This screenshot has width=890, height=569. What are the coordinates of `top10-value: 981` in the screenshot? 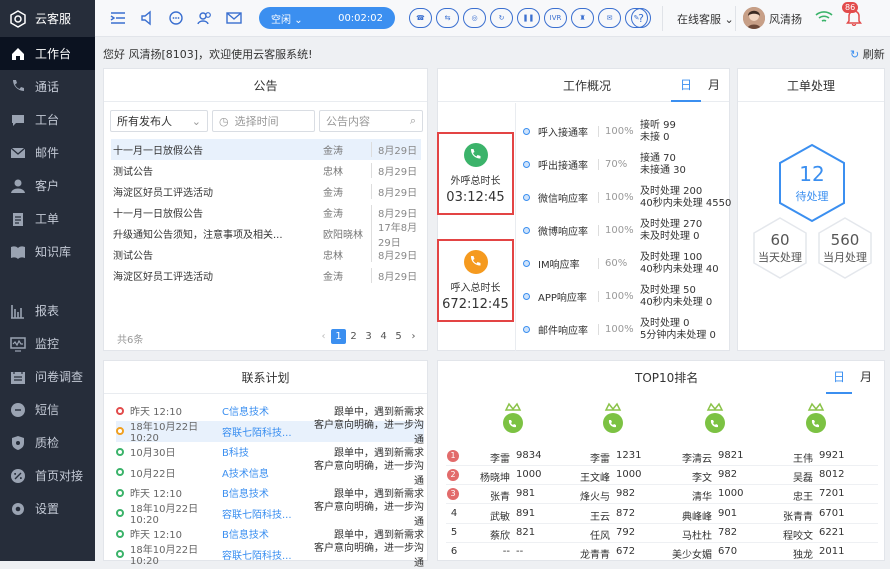 It's located at (526, 494).